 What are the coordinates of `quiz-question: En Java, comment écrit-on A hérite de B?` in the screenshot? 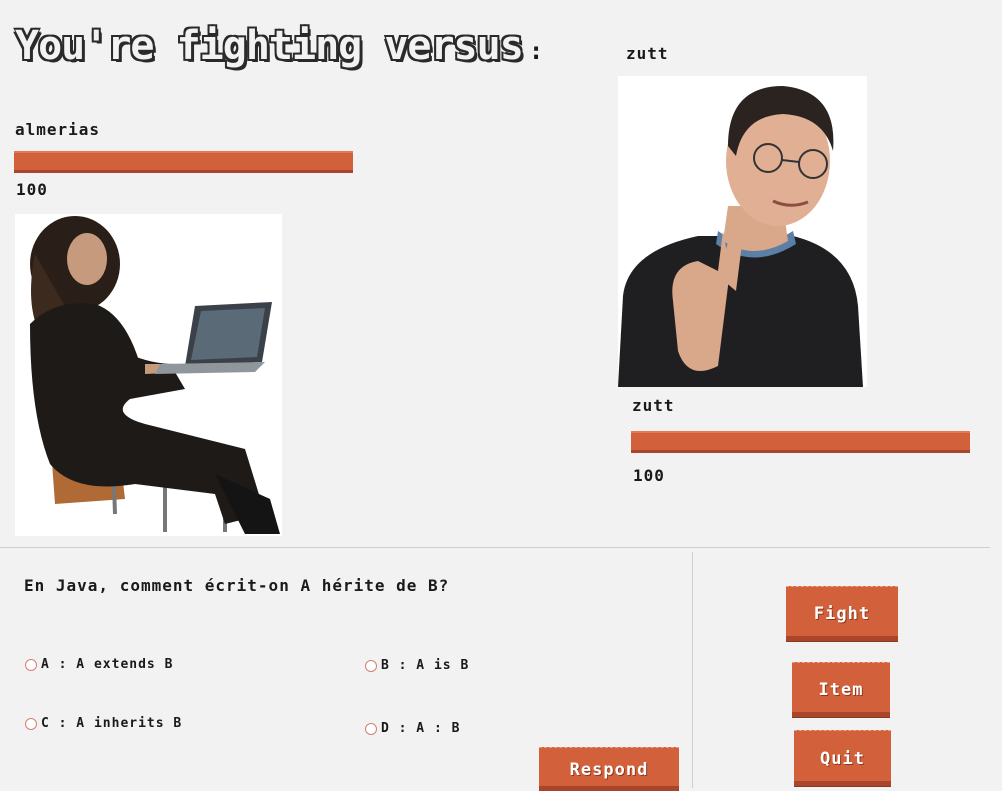 It's located at (237, 585).